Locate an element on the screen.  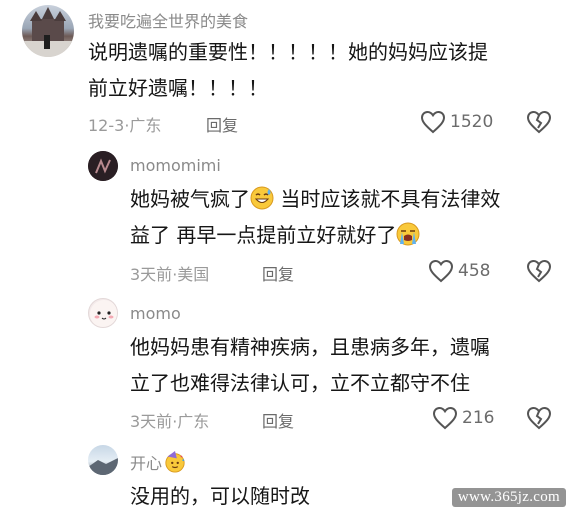
comment-meta: 12-3·广东 is located at coordinates (125, 125).